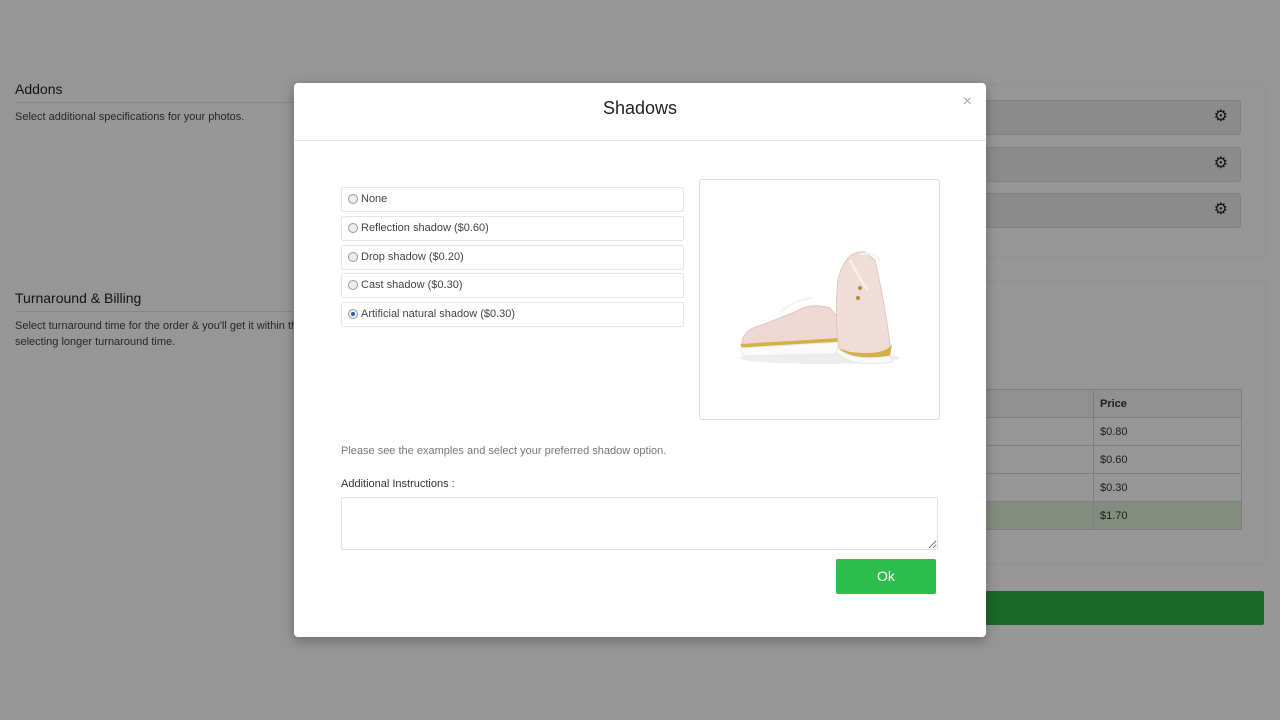  Describe the element at coordinates (512, 285) in the screenshot. I see `shadow-option-cast: Cast shadow ($0.30)` at that location.